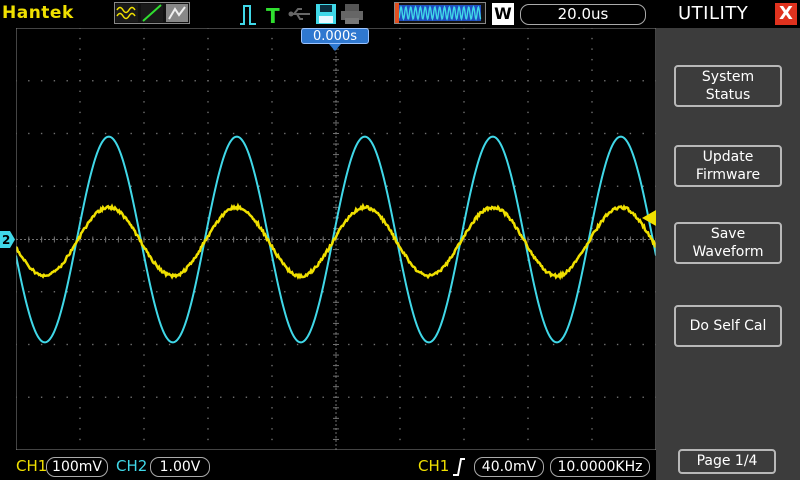  Describe the element at coordinates (728, 157) in the screenshot. I see `update-firmware-label-1: Update` at that location.